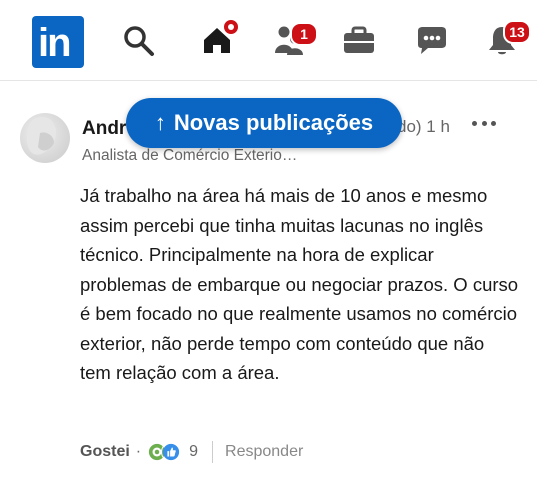 The image size is (537, 485). I want to click on reaction-count: 9, so click(193, 452).